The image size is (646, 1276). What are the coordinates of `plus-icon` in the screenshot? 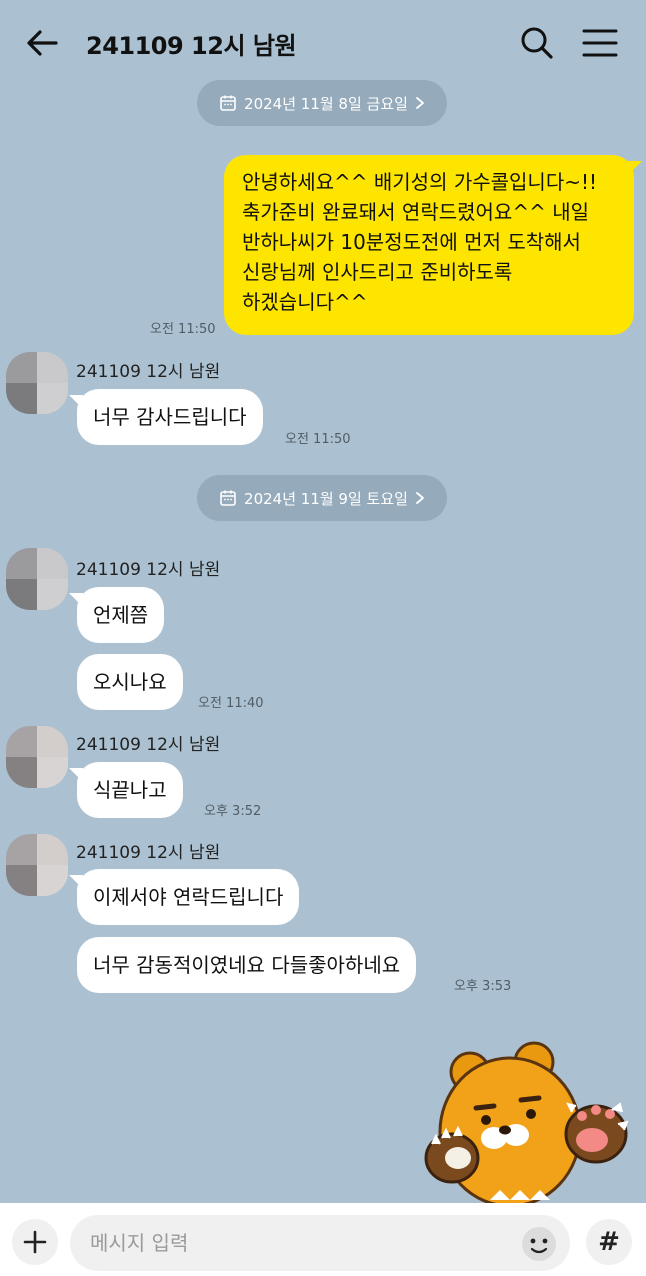 It's located at (35, 1242).